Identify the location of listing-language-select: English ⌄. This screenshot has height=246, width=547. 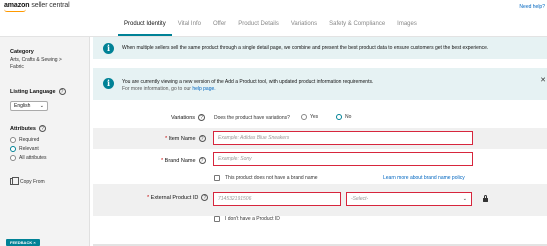
(29, 106).